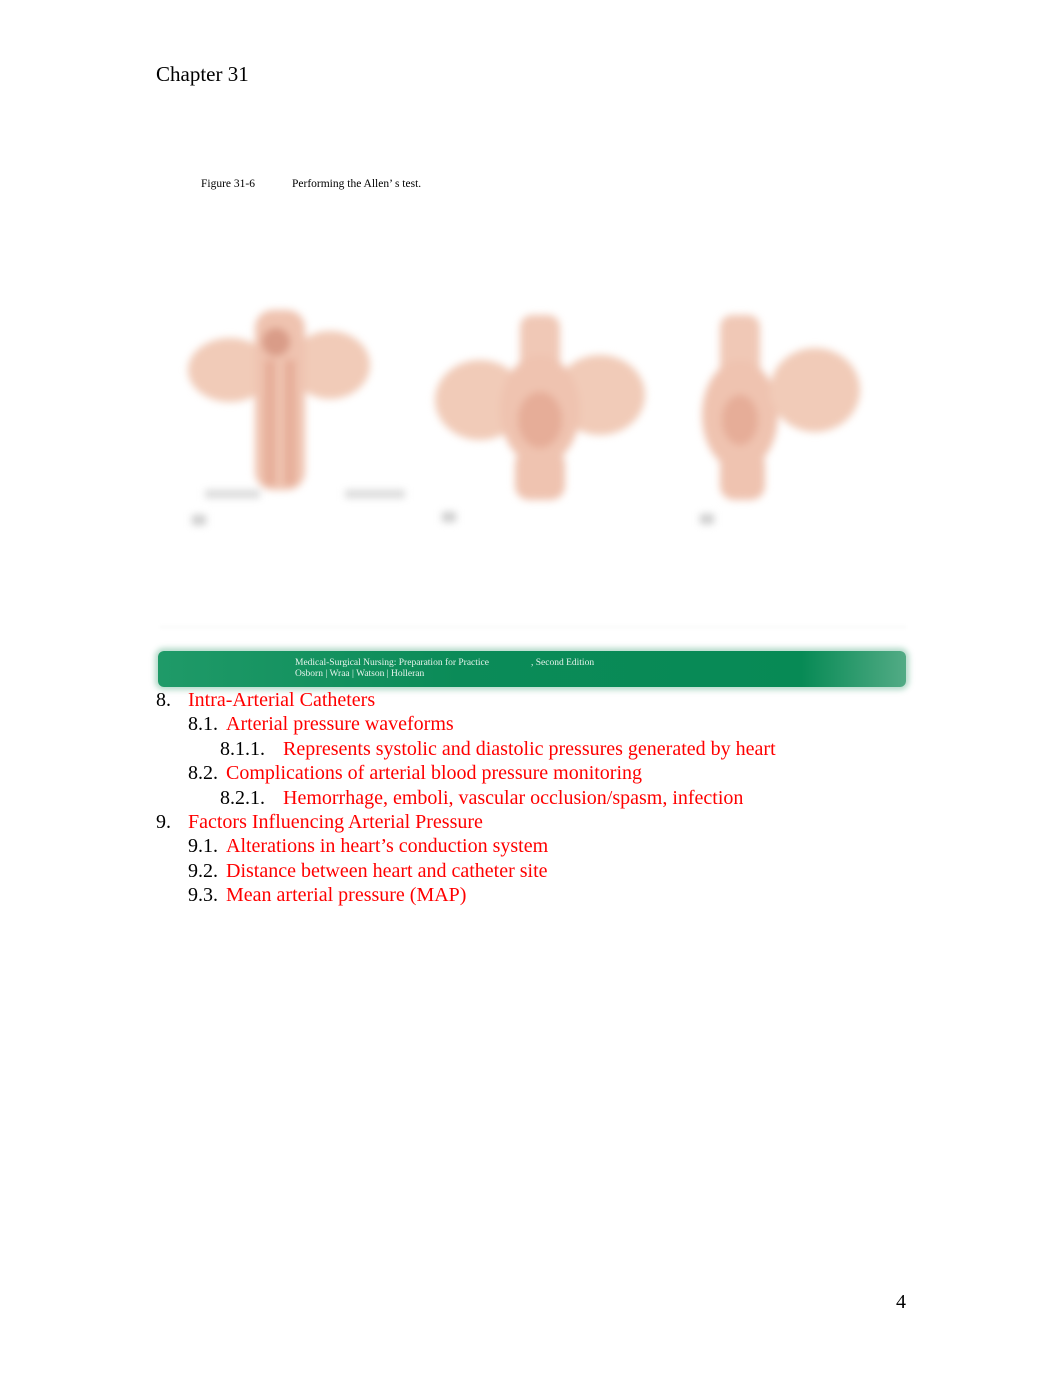 Image resolution: width=1062 pixels, height=1377 pixels. I want to click on figure-panel-c, so click(780, 419).